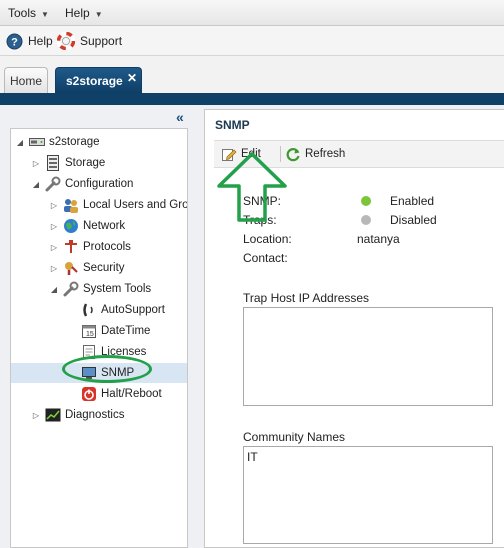  Describe the element at coordinates (131, 394) in the screenshot. I see `tree-label: Halt/Reboot` at that location.